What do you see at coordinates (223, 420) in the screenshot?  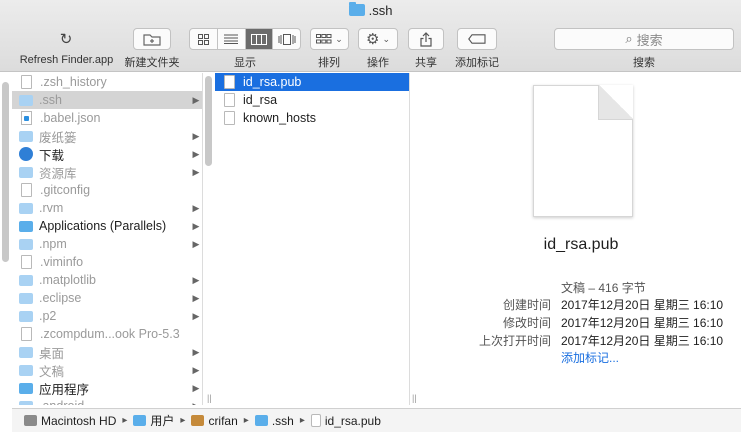 I see `path-crumb-label: crifan` at bounding box center [223, 420].